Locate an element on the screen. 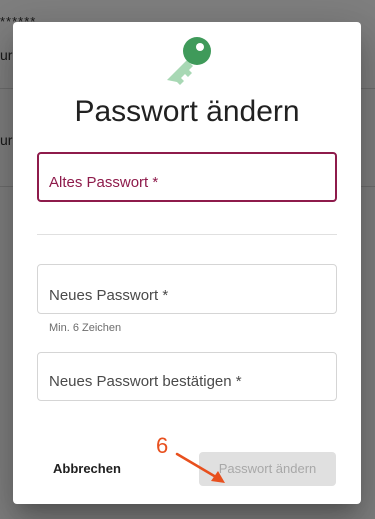 The width and height of the screenshot is (375, 519). new-password-field: Neues Passwort * is located at coordinates (187, 289).